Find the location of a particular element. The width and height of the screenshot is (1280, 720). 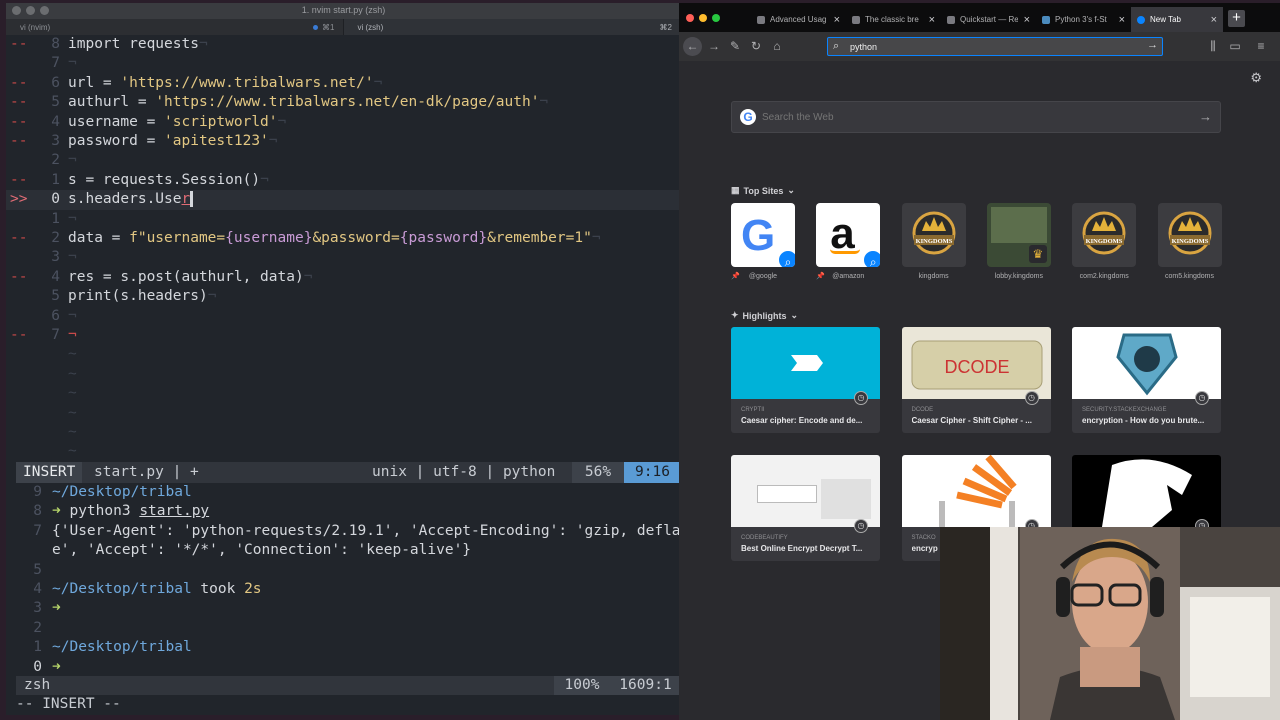

minimize-window-button is located at coordinates (703, 18).